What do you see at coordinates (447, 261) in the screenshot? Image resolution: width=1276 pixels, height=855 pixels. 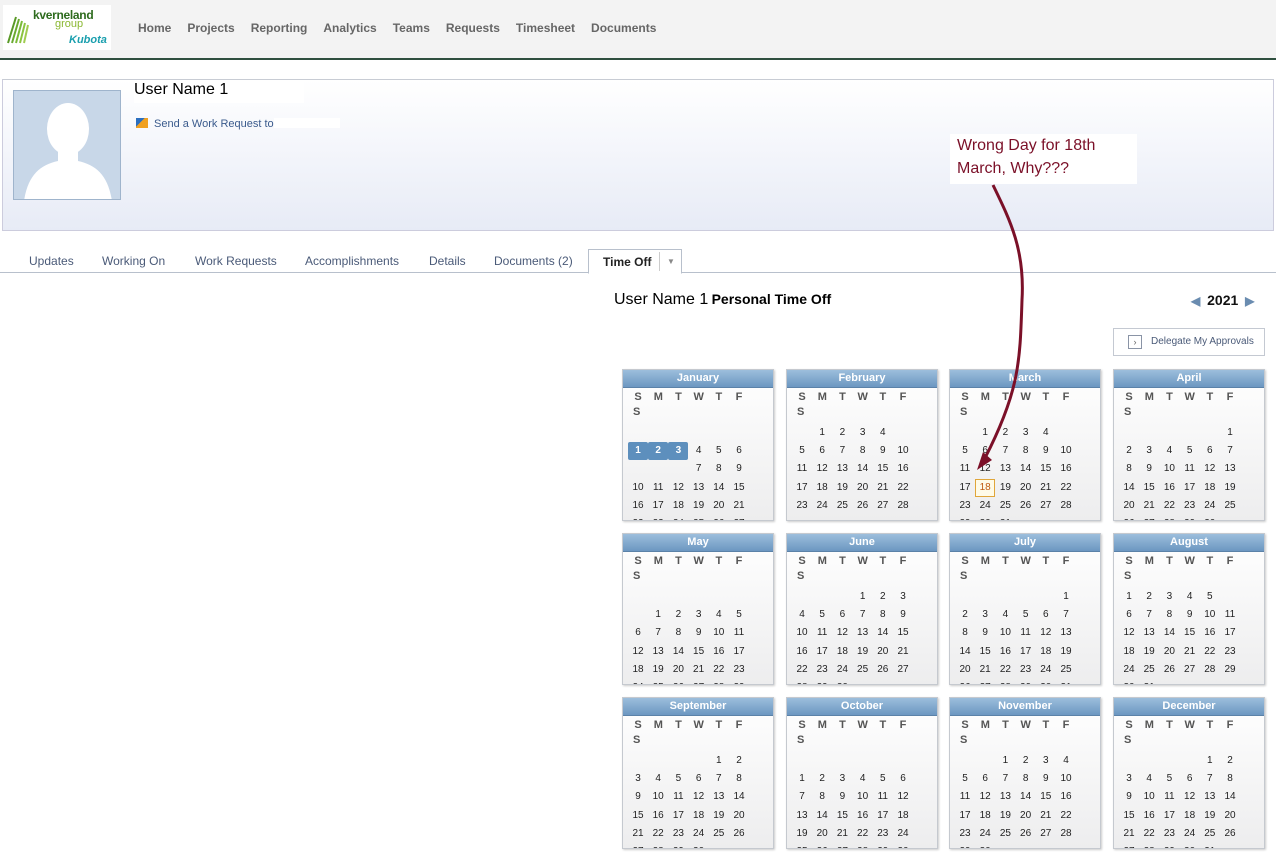 I see `tab-details: Details` at bounding box center [447, 261].